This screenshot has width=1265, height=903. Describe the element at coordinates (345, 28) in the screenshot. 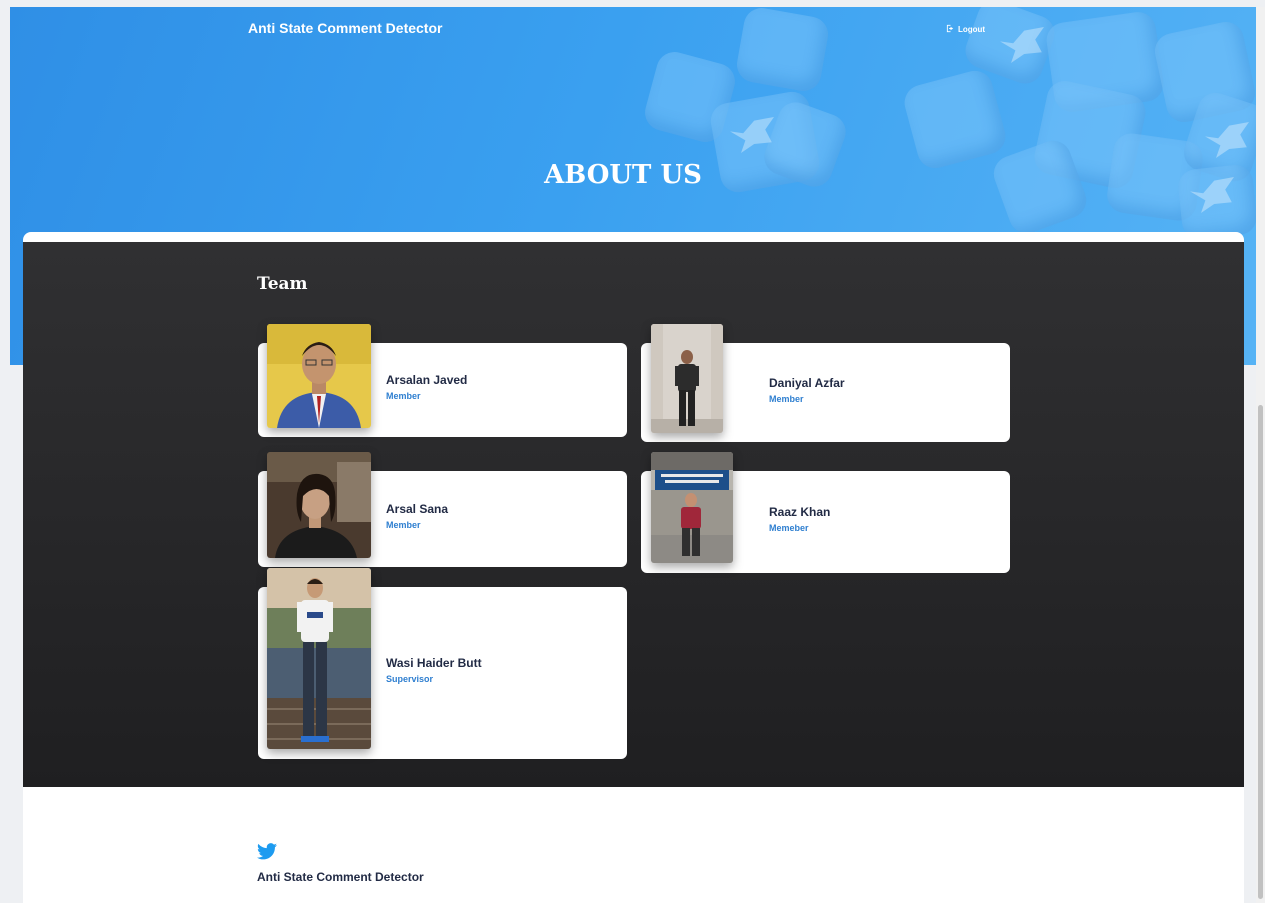

I see `brand-title: Anti State Comment Detector` at that location.